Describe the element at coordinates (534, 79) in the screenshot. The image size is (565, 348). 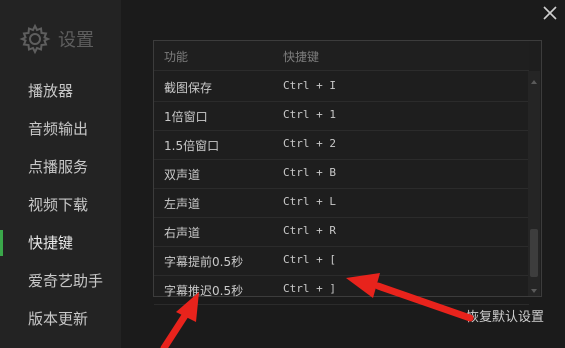
I see `scroll-up-button` at that location.